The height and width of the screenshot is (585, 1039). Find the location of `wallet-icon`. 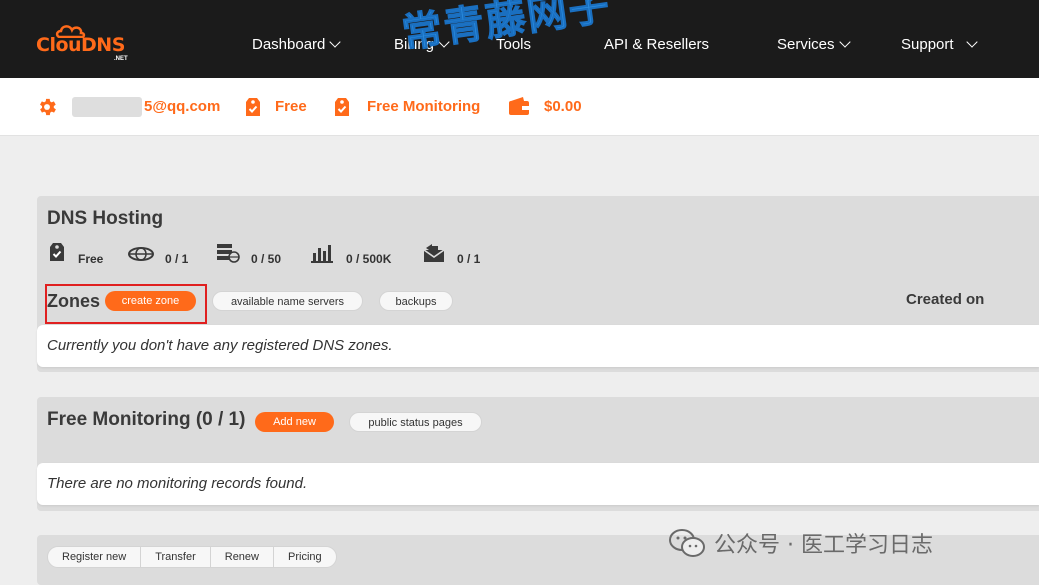

wallet-icon is located at coordinates (519, 106).